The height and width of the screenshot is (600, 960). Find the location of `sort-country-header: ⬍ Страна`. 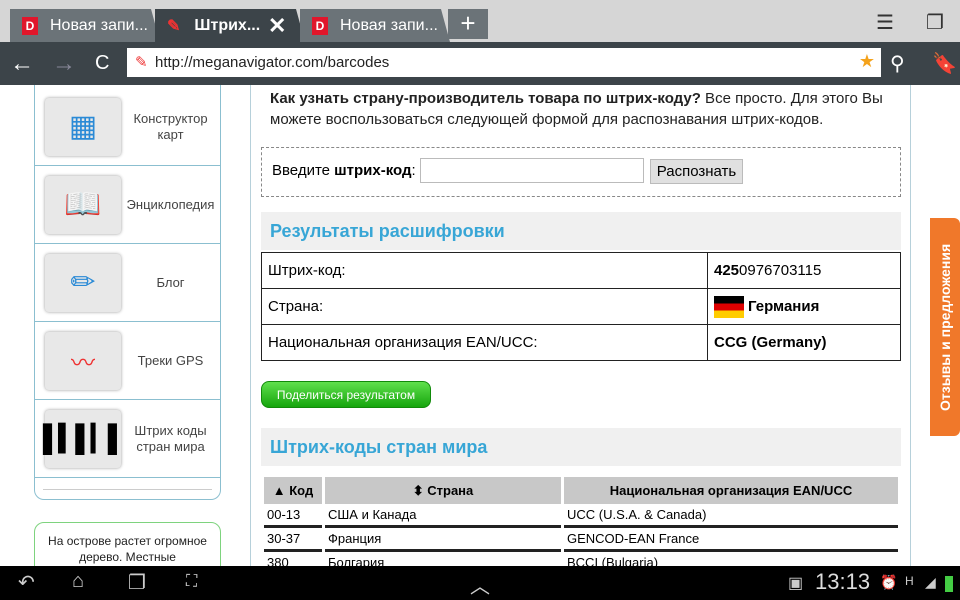

sort-country-header: ⬍ Страна is located at coordinates (443, 490).